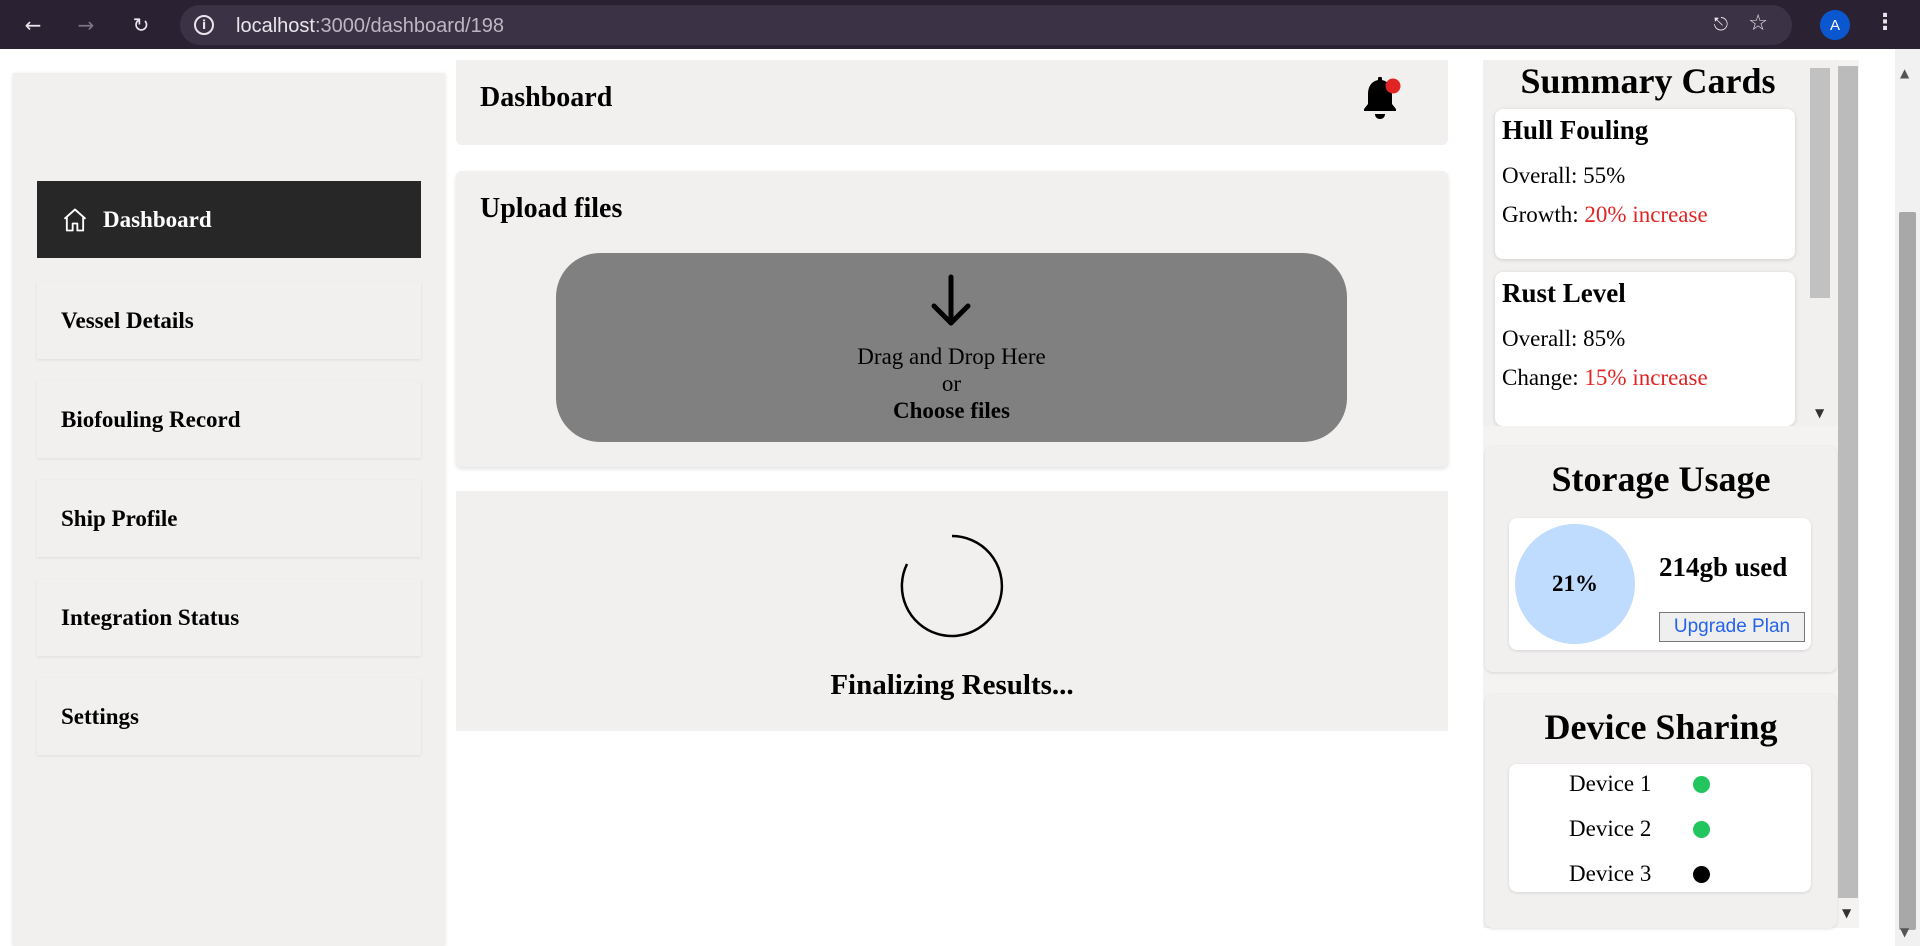 This screenshot has height=946, width=1920. Describe the element at coordinates (1605, 377) in the screenshot. I see `card-row: Change: 15% increase` at that location.